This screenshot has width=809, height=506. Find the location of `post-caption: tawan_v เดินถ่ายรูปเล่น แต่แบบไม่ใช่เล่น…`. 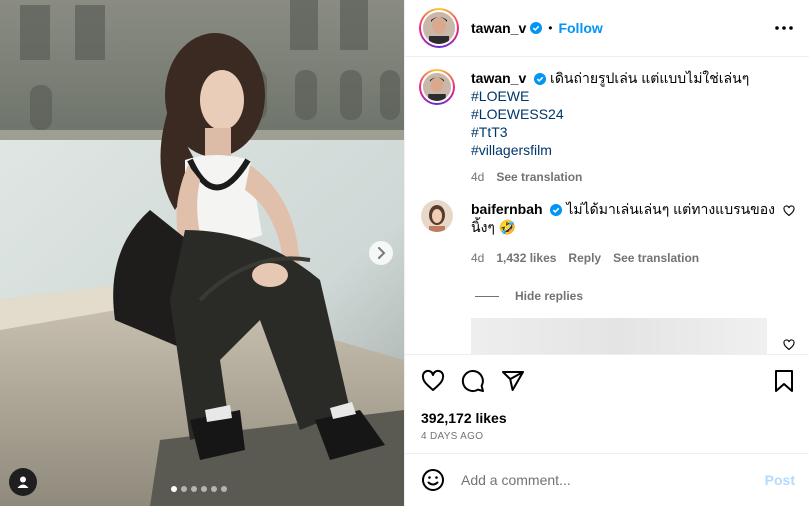

post-caption: tawan_v เดินถ่ายรูปเล่น แต่แบบไม่ใช่เล่น… is located at coordinates (607, 122).